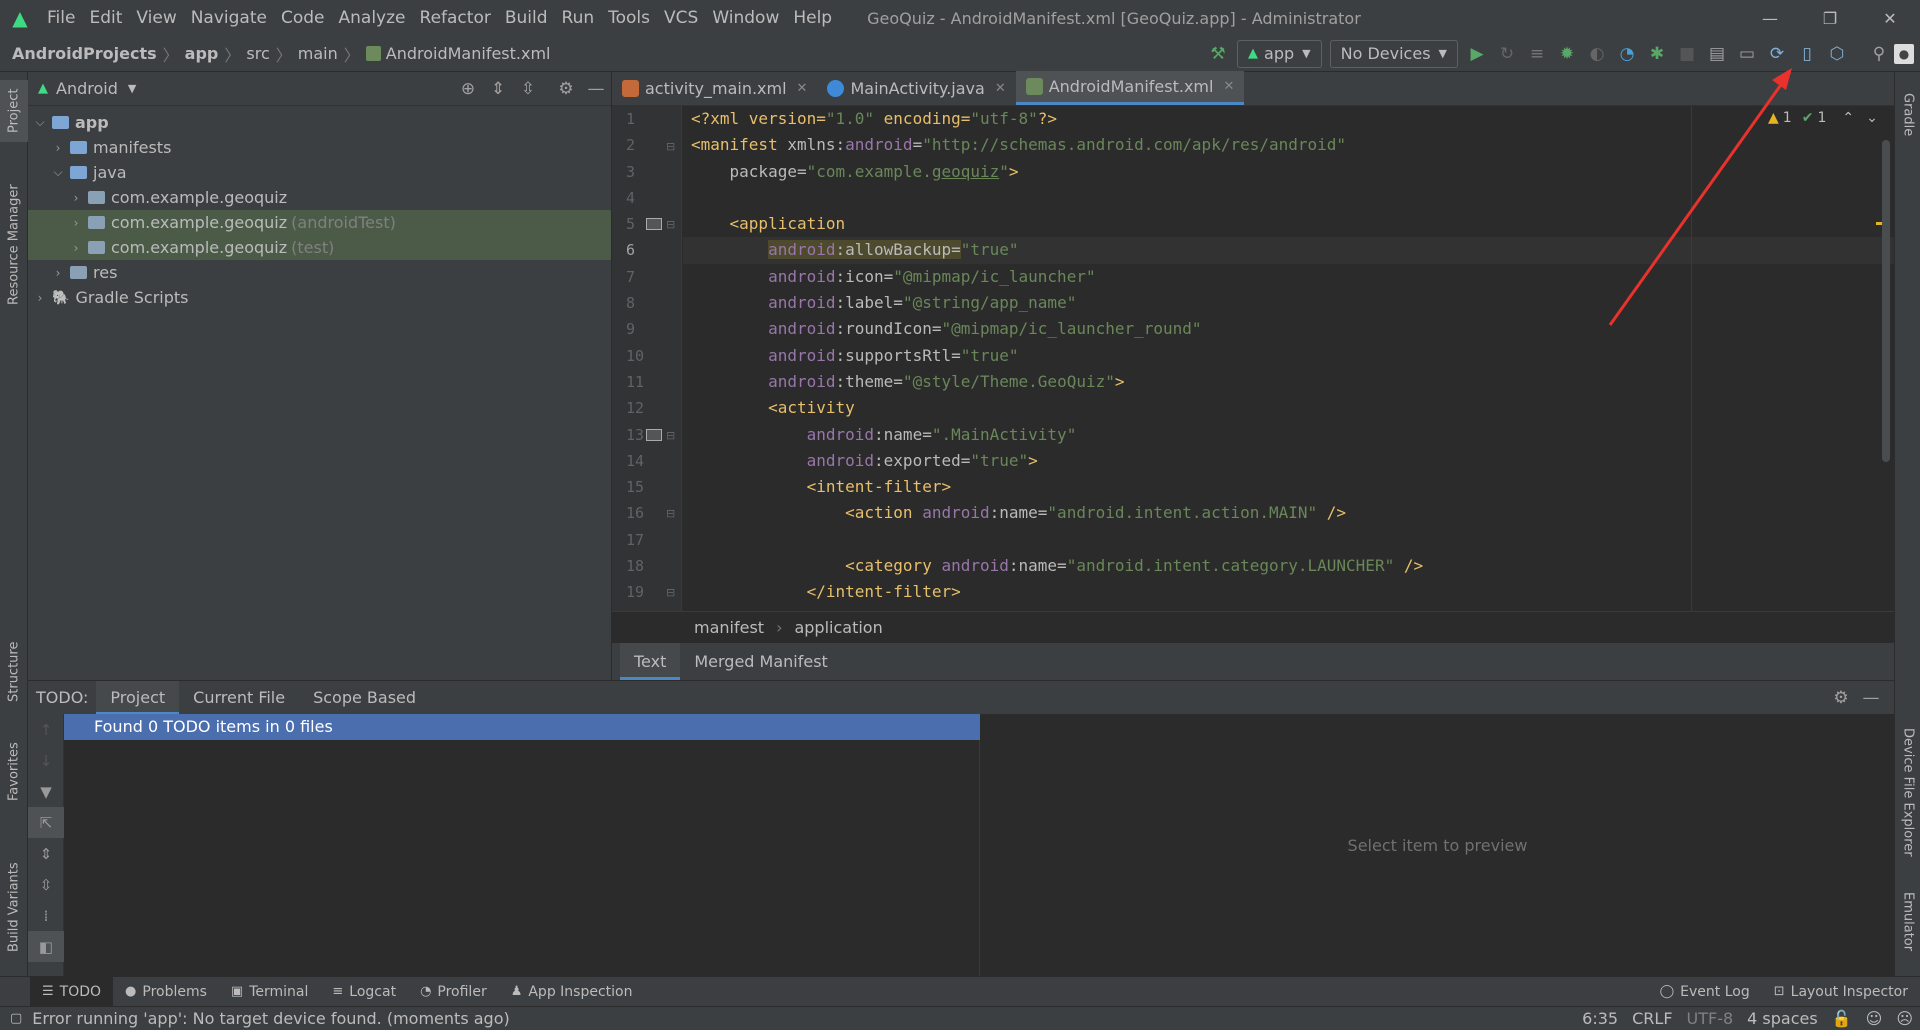 This screenshot has width=1920, height=1030. Describe the element at coordinates (166, 992) in the screenshot. I see `tool-problems: ● Problems` at that location.